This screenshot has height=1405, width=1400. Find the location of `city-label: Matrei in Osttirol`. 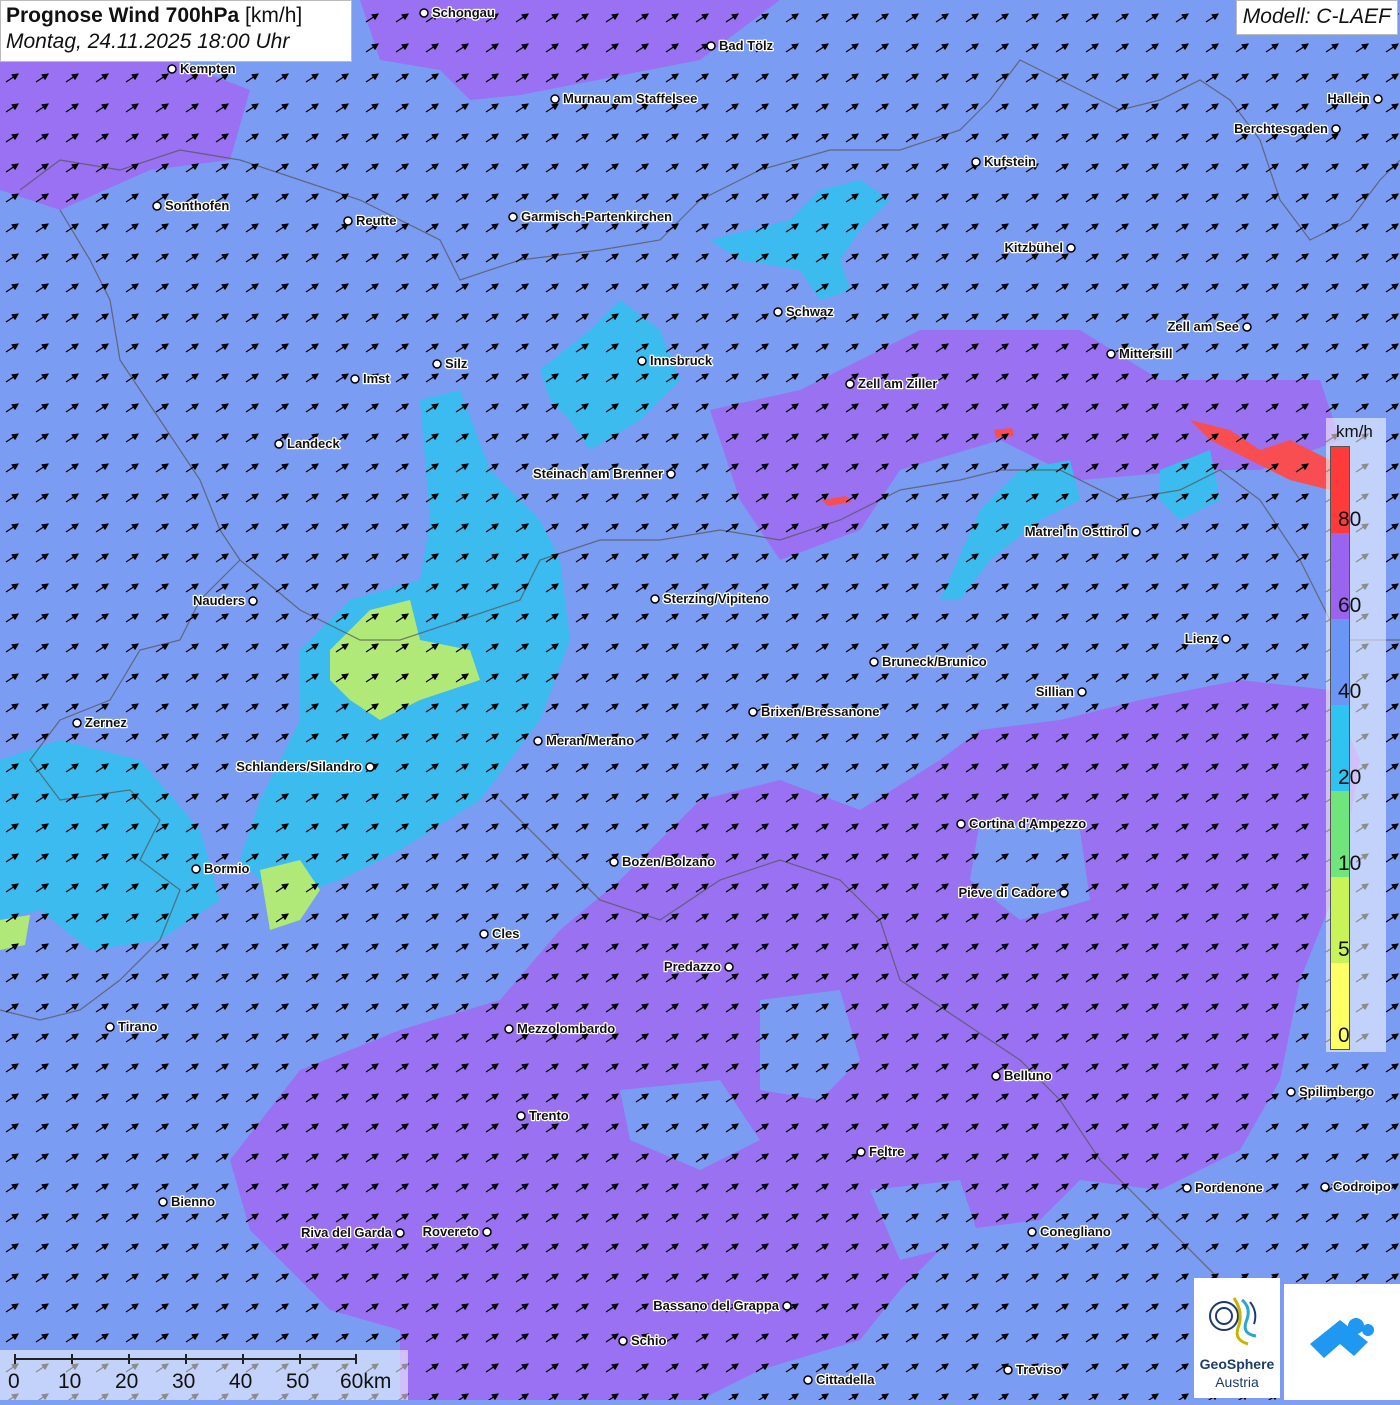

city-label: Matrei in Osttirol is located at coordinates (1076, 531).